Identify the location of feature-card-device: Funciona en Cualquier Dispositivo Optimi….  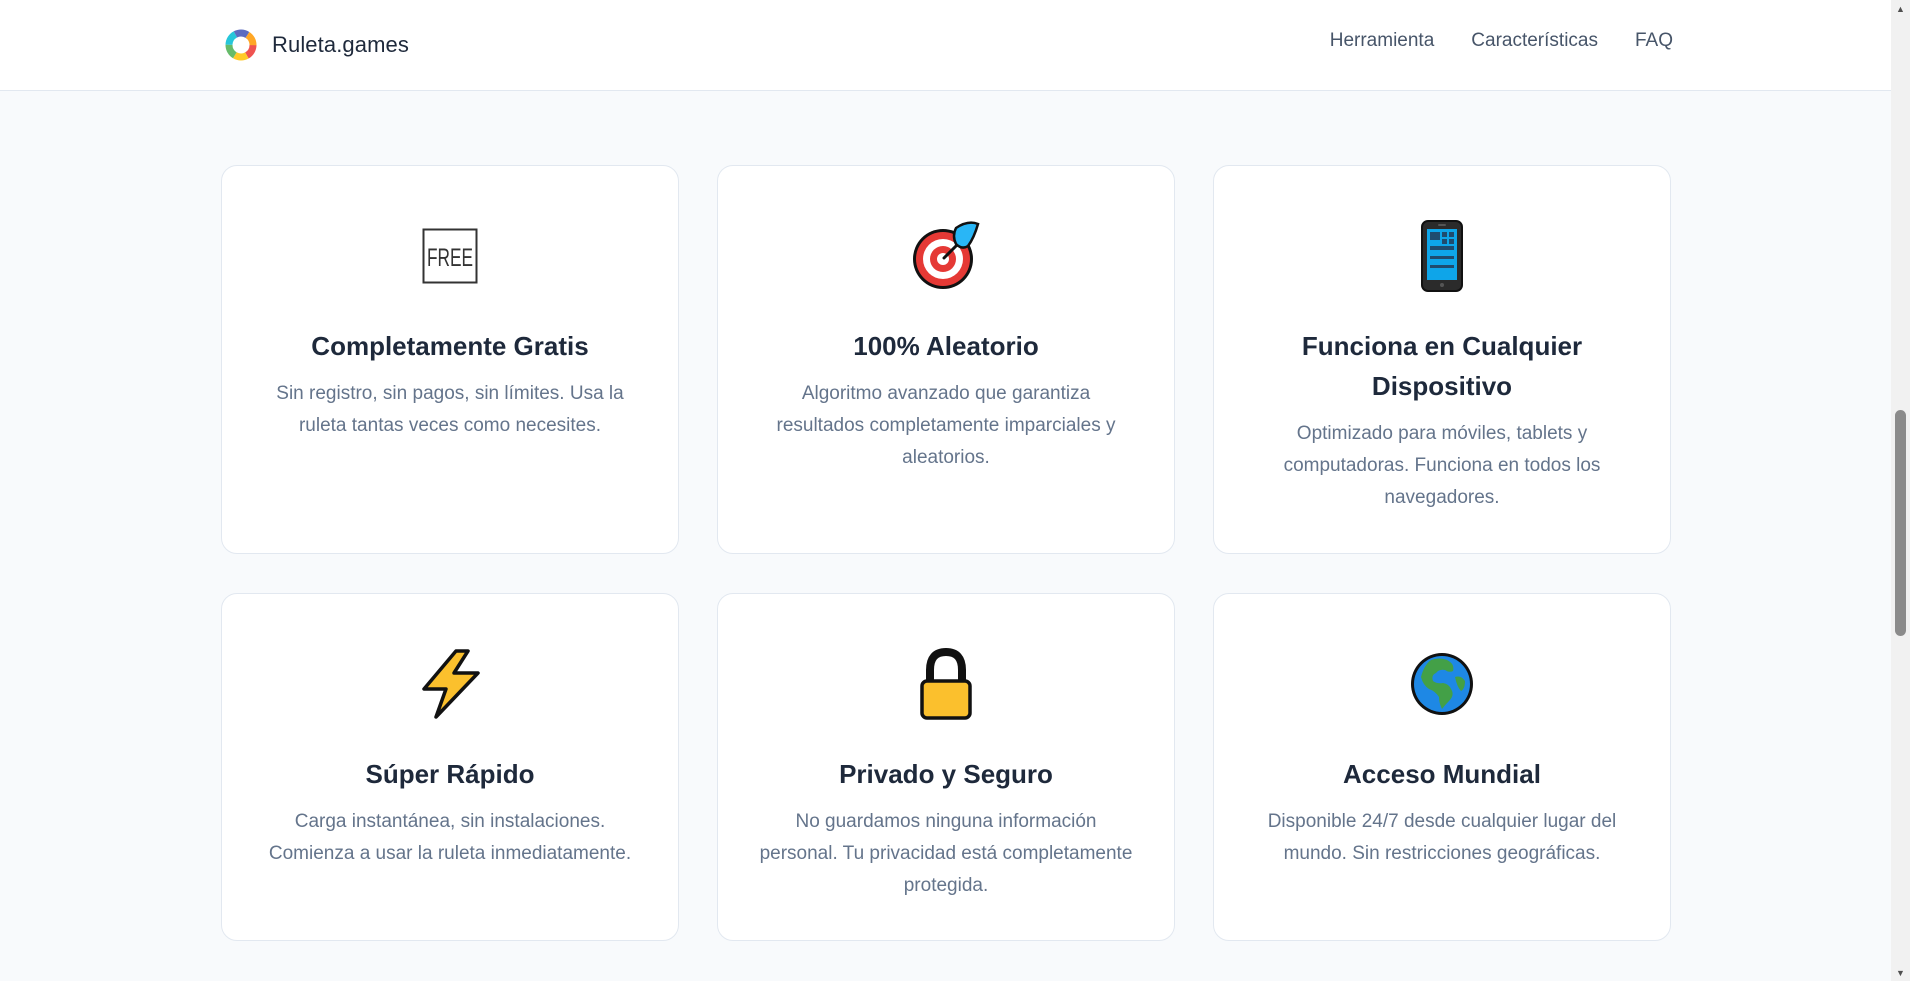
(1442, 359).